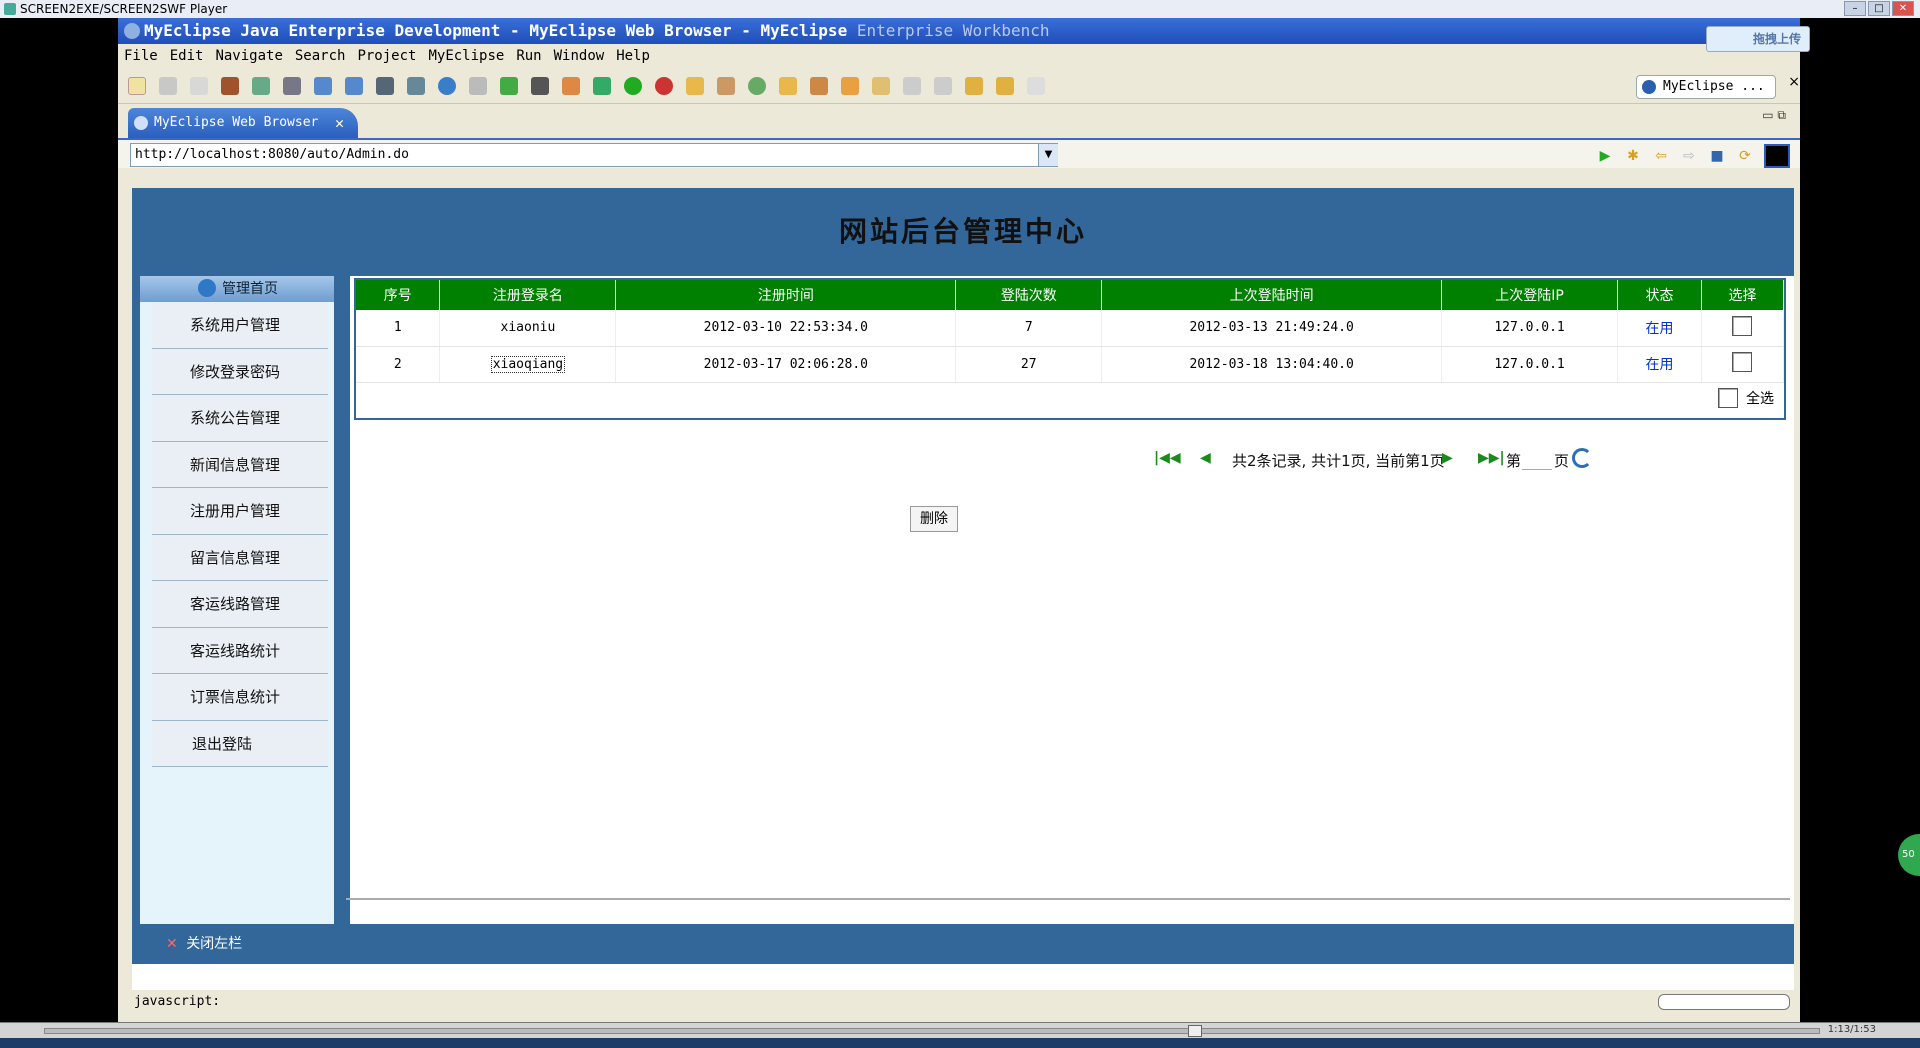 The image size is (1920, 1048). I want to click on stop-icon: ■, so click(1717, 156).